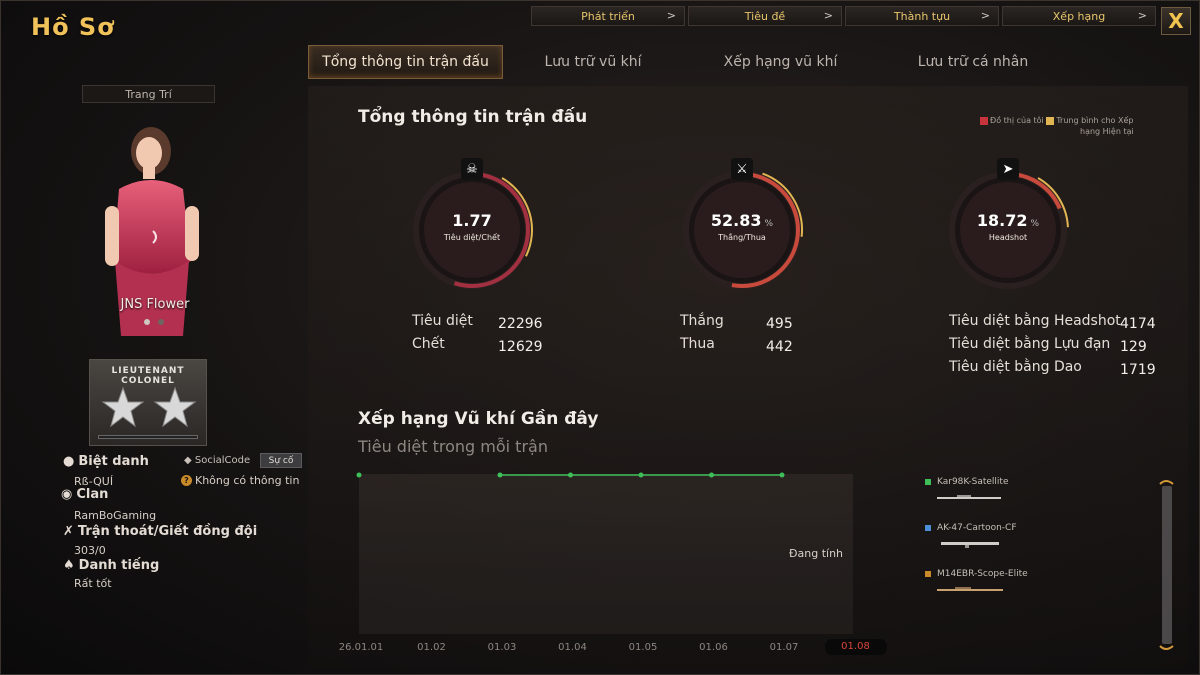 Image resolution: width=1200 pixels, height=675 pixels. I want to click on ak47-icon, so click(970, 545).